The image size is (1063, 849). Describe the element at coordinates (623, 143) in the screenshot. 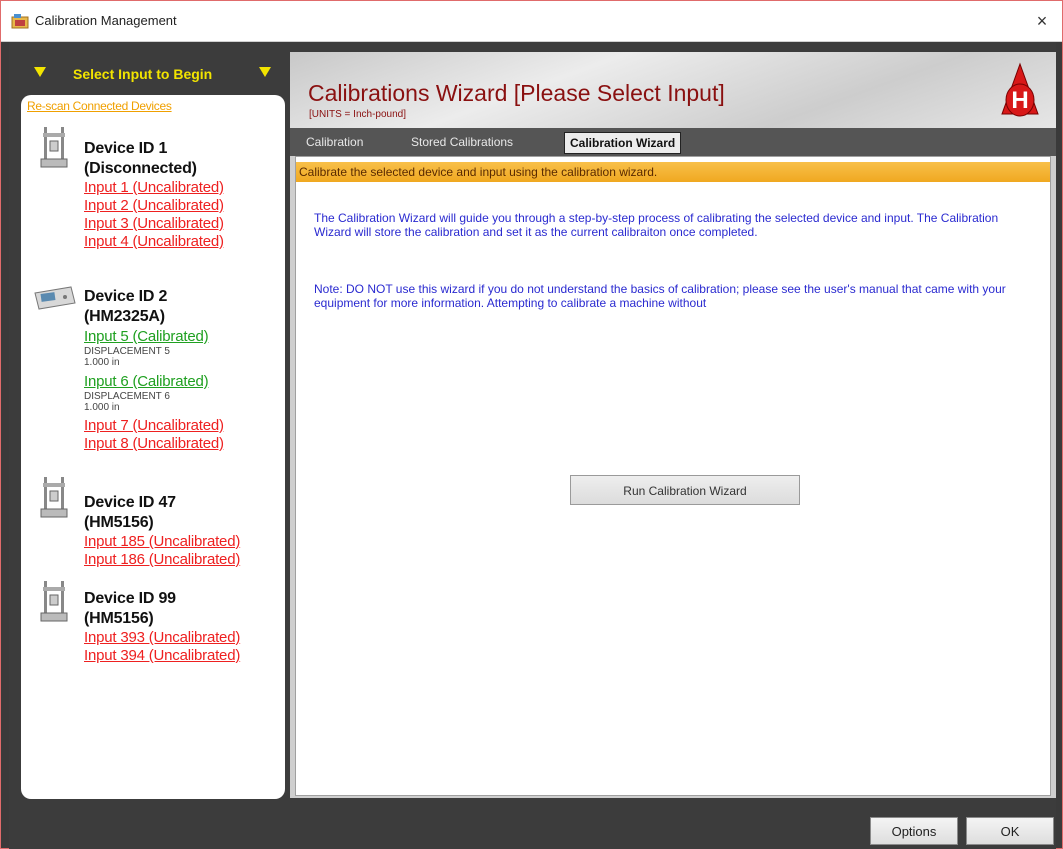

I see `tab-calibration-wizard: Calibration Wizard` at that location.